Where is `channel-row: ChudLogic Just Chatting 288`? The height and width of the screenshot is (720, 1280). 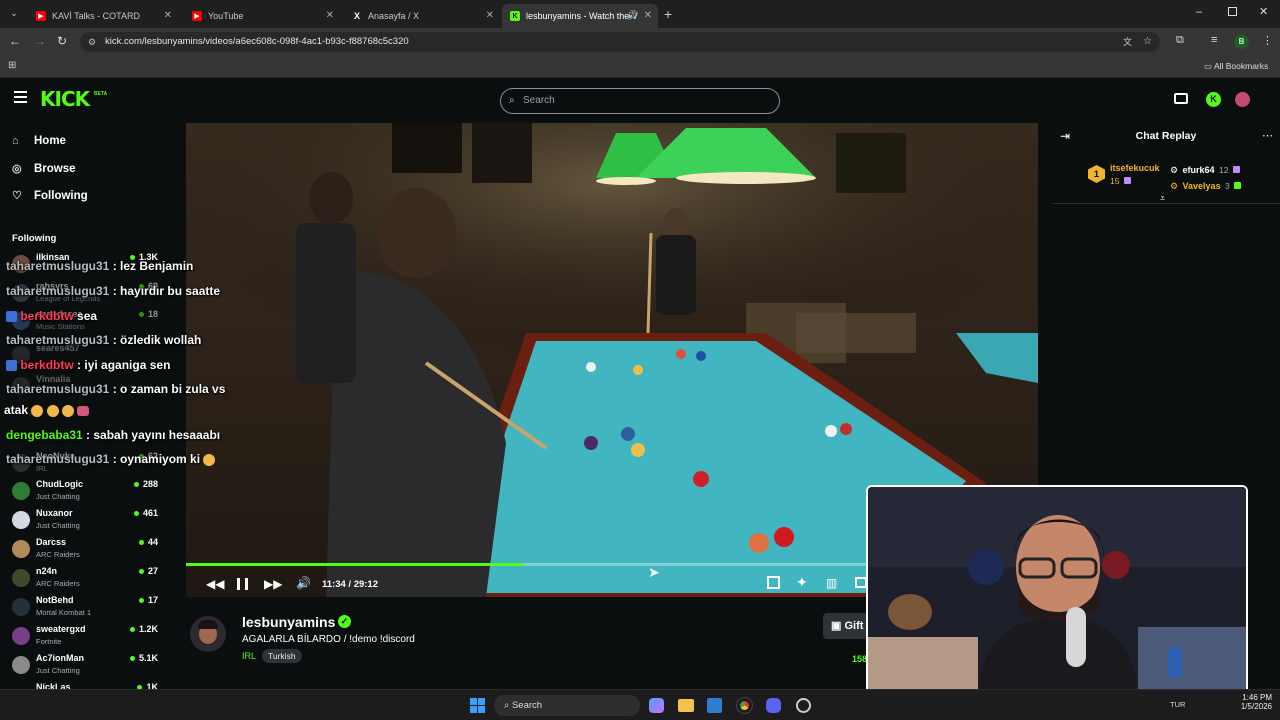
channel-row: ChudLogic Just Chatting 288 is located at coordinates (87, 493).